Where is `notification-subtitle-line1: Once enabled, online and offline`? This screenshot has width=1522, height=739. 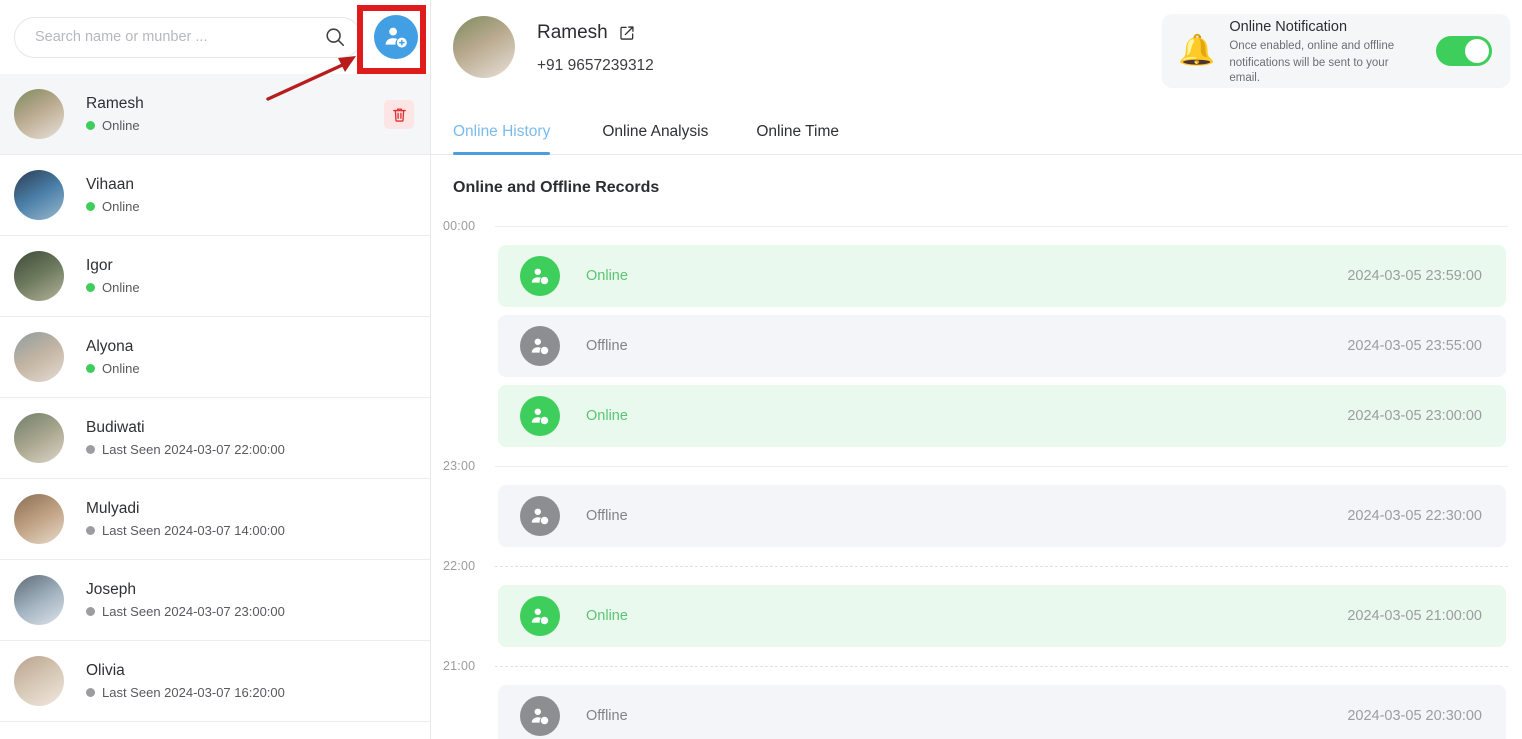
notification-subtitle-line1: Once enabled, online and offline is located at coordinates (1312, 45).